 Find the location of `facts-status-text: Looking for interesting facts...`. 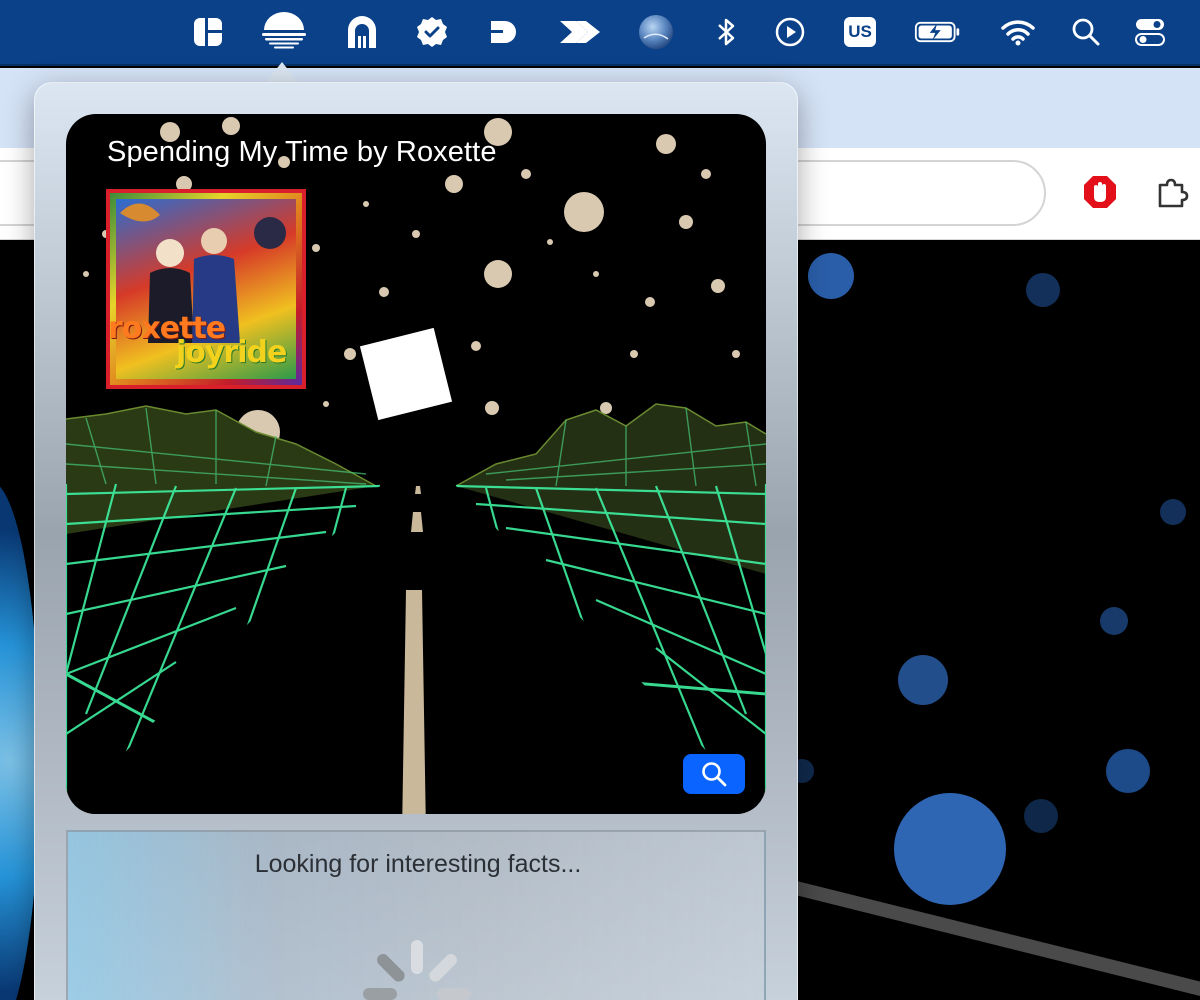

facts-status-text: Looking for interesting facts... is located at coordinates (418, 864).